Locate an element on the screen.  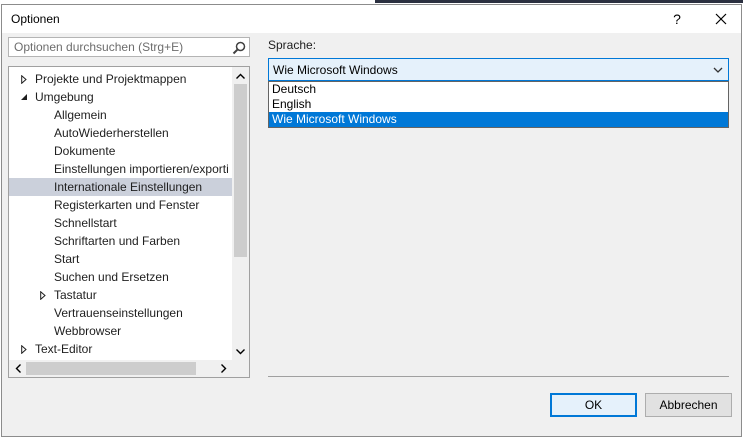
scroll-right-button is located at coordinates (223, 368).